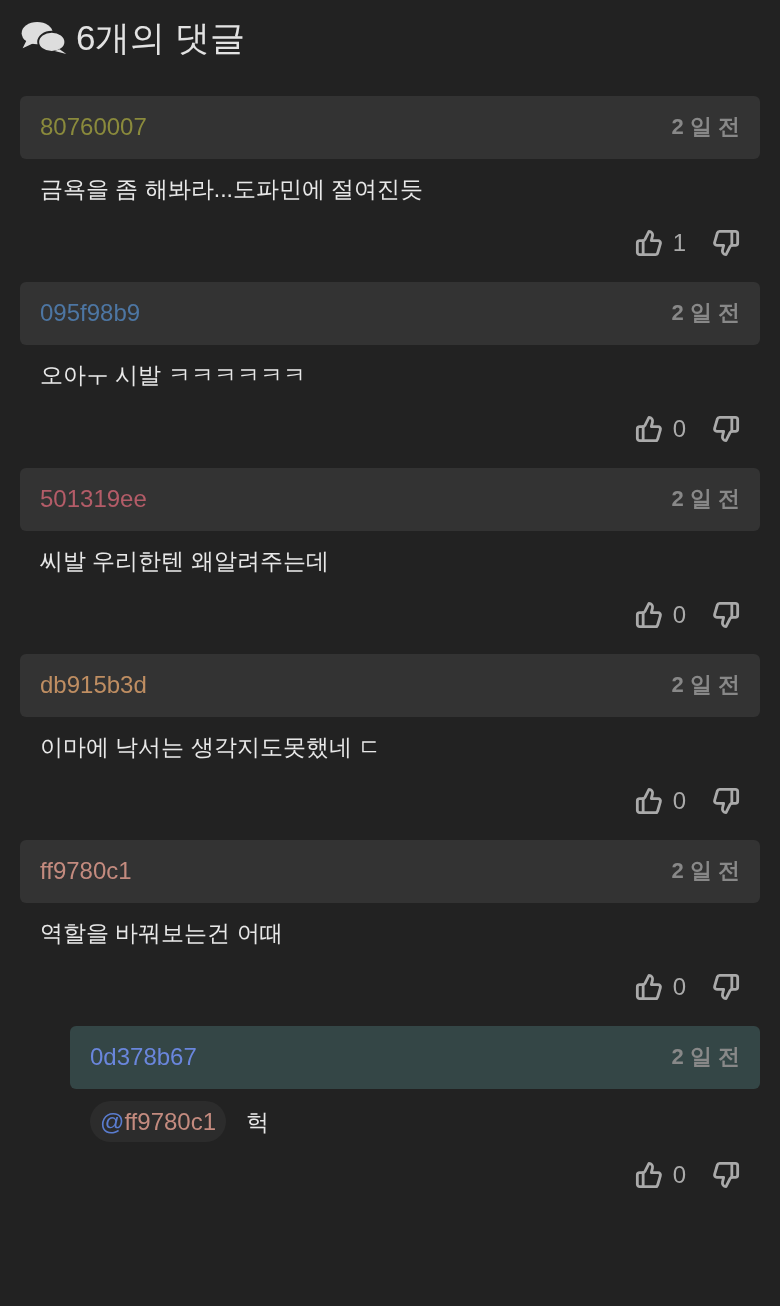 This screenshot has width=780, height=1306. I want to click on author-name: ff9780c1, so click(86, 871).